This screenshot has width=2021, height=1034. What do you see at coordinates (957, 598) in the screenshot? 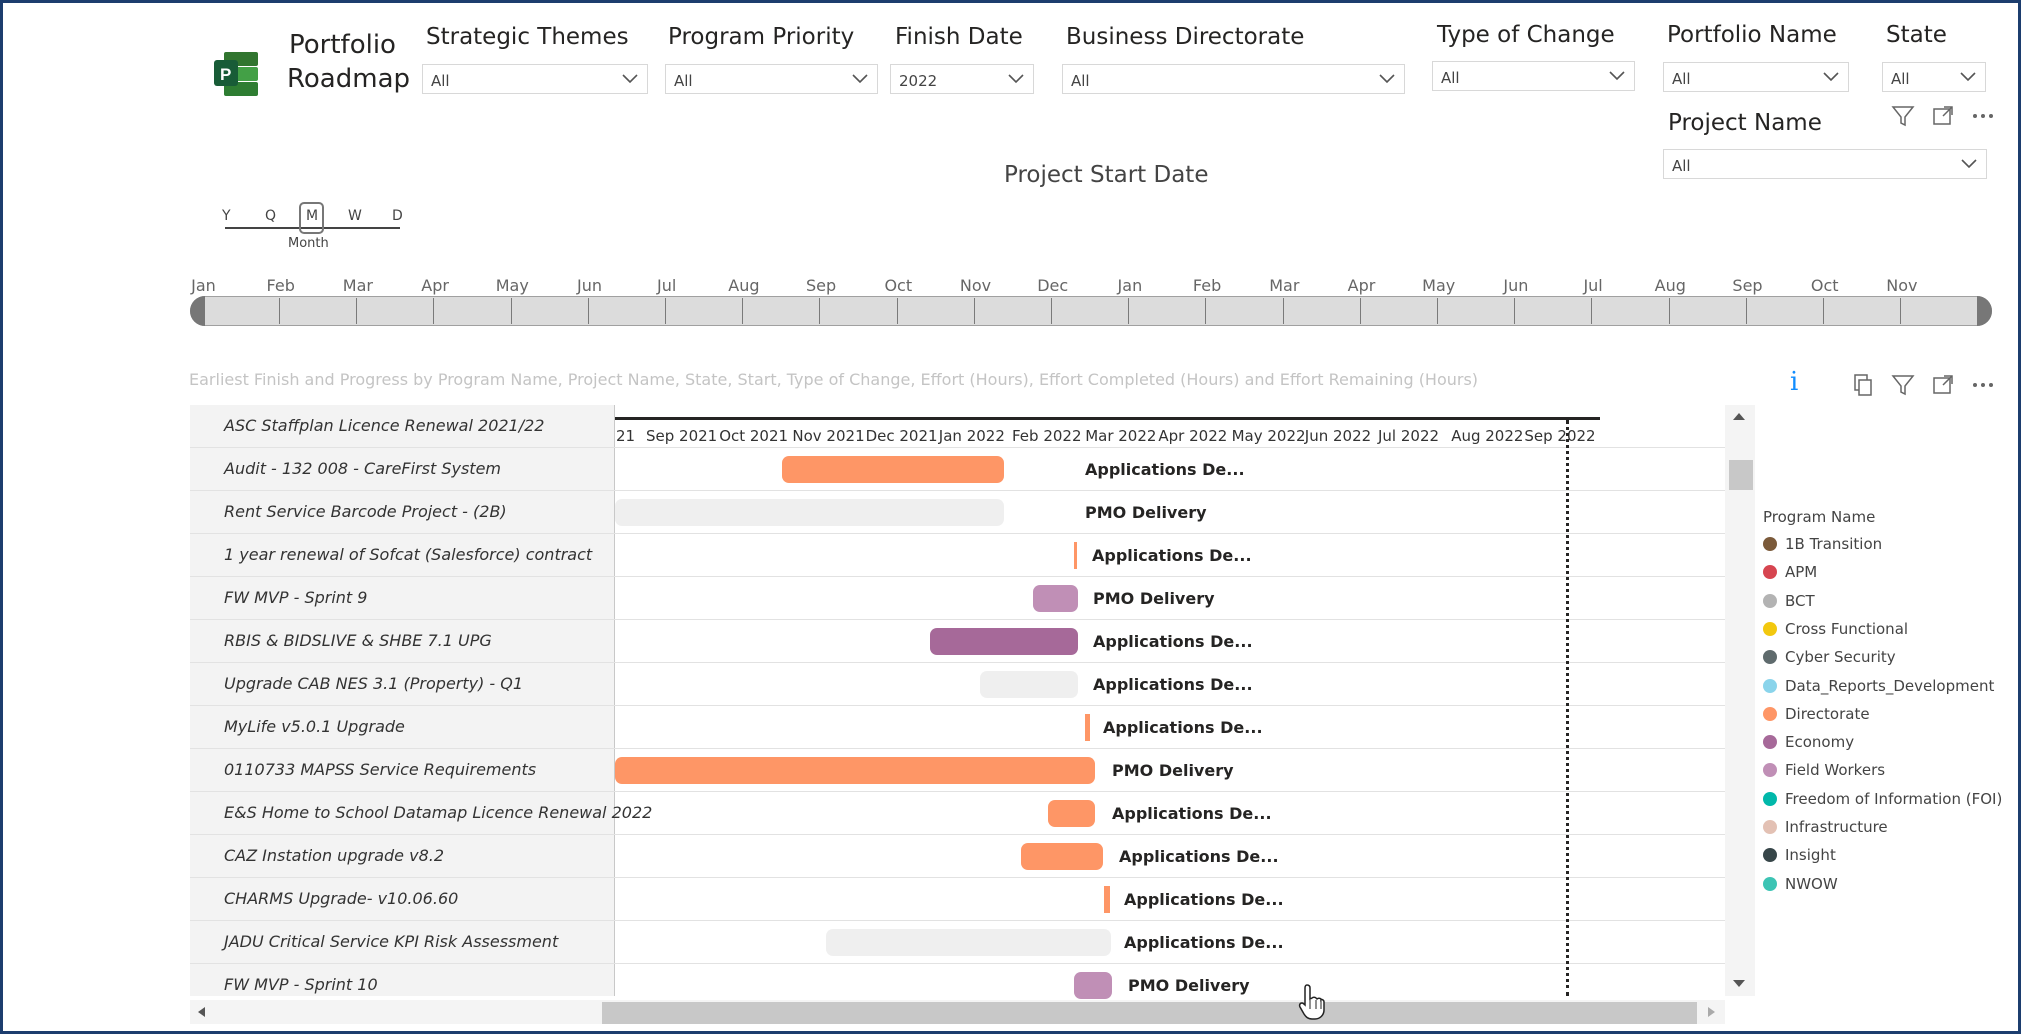
I see `table-row: FW MVP - Sprint 9 PMO Delivery` at bounding box center [957, 598].